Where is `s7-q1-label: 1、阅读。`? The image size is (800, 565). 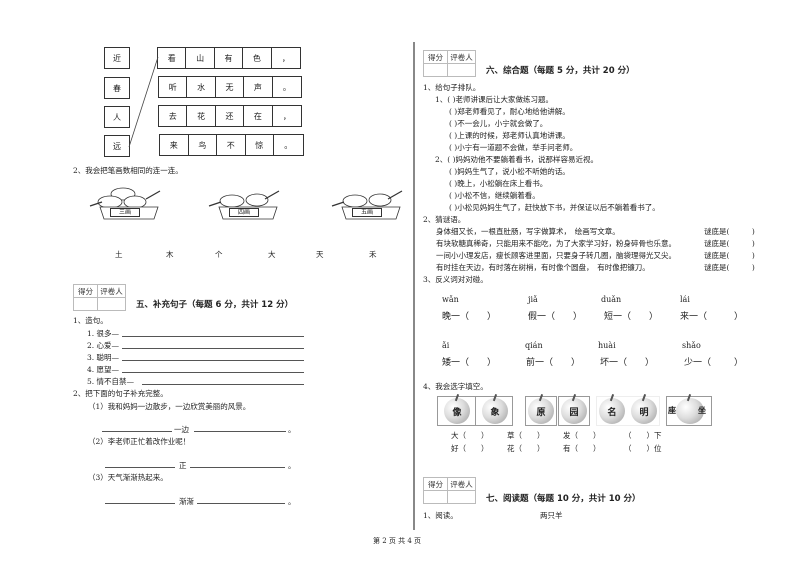
s7-q1-label: 1、阅读。 is located at coordinates (440, 515).